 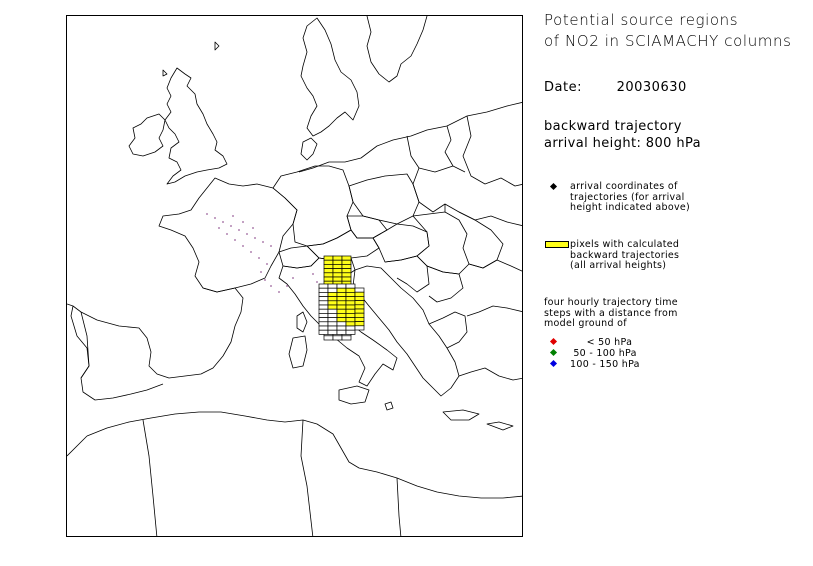 I want to click on border-algeria, so click(x=150, y=477).